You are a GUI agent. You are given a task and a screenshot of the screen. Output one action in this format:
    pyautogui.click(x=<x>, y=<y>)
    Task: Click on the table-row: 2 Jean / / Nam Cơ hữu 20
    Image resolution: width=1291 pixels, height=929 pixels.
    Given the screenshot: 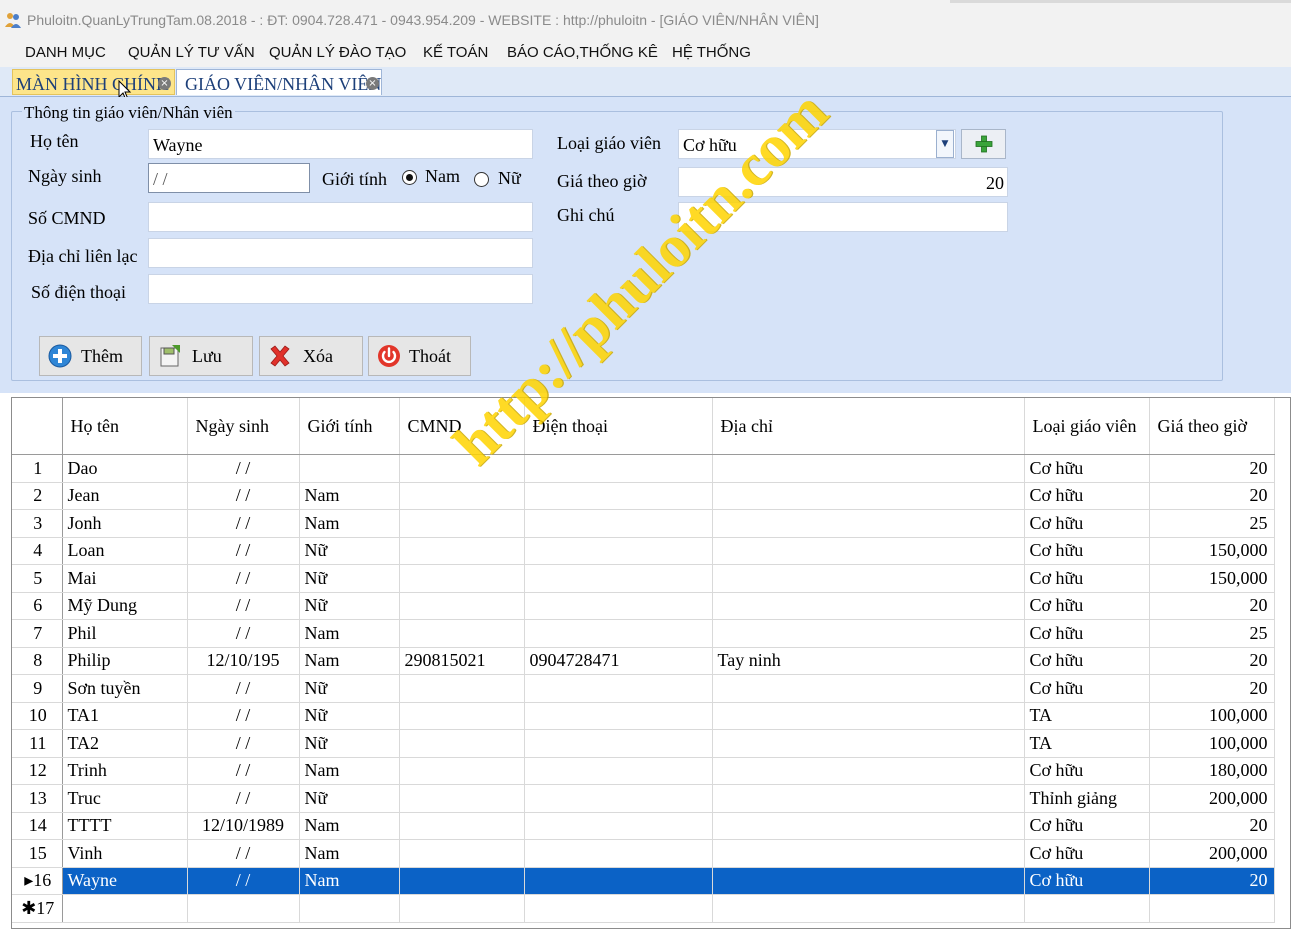 What is the action you would take?
    pyautogui.click(x=643, y=496)
    